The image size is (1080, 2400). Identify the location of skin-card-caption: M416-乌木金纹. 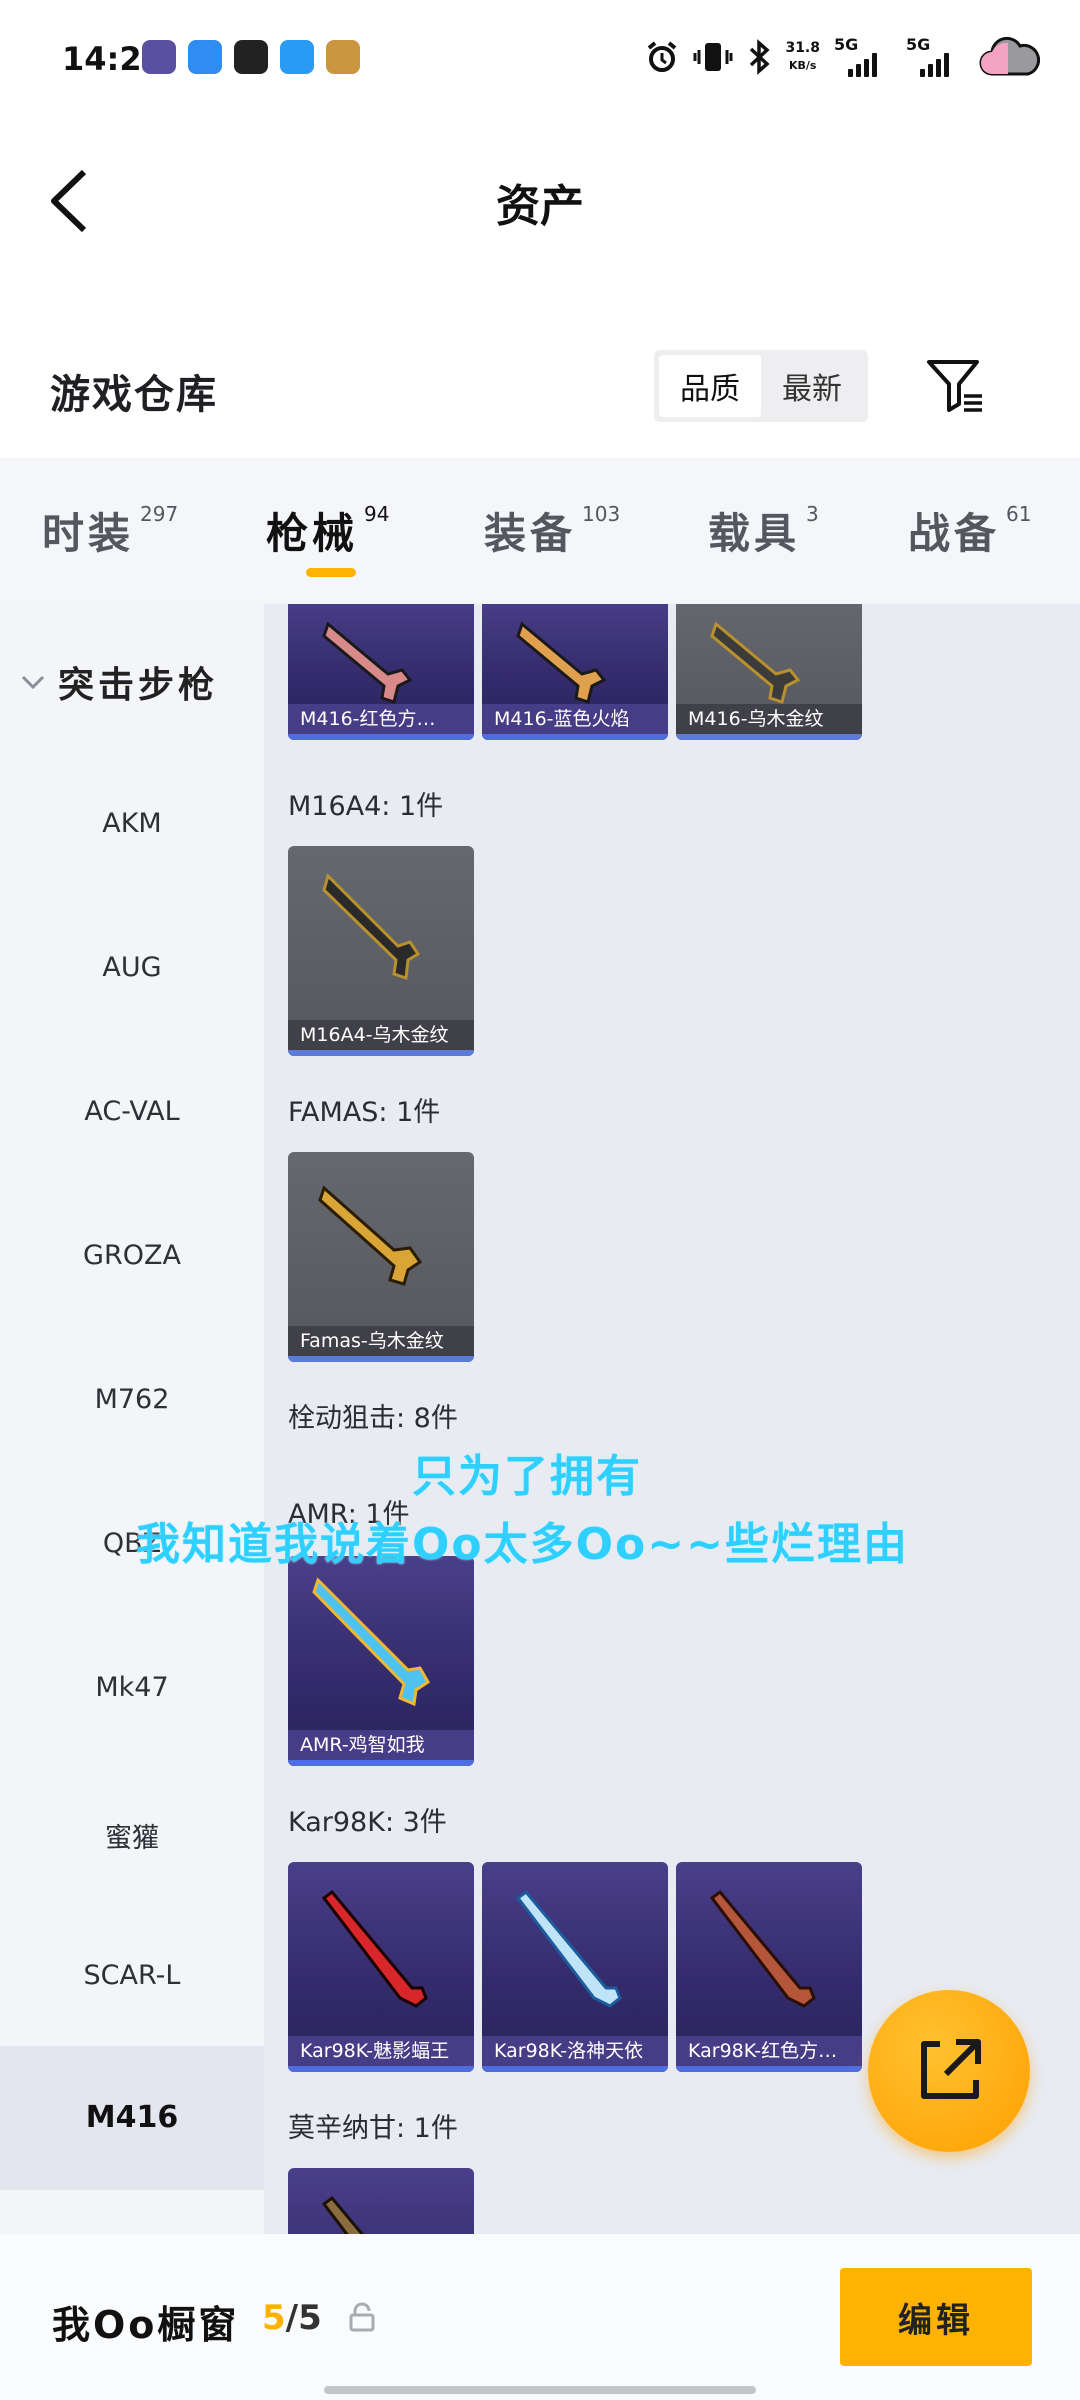
(769, 719).